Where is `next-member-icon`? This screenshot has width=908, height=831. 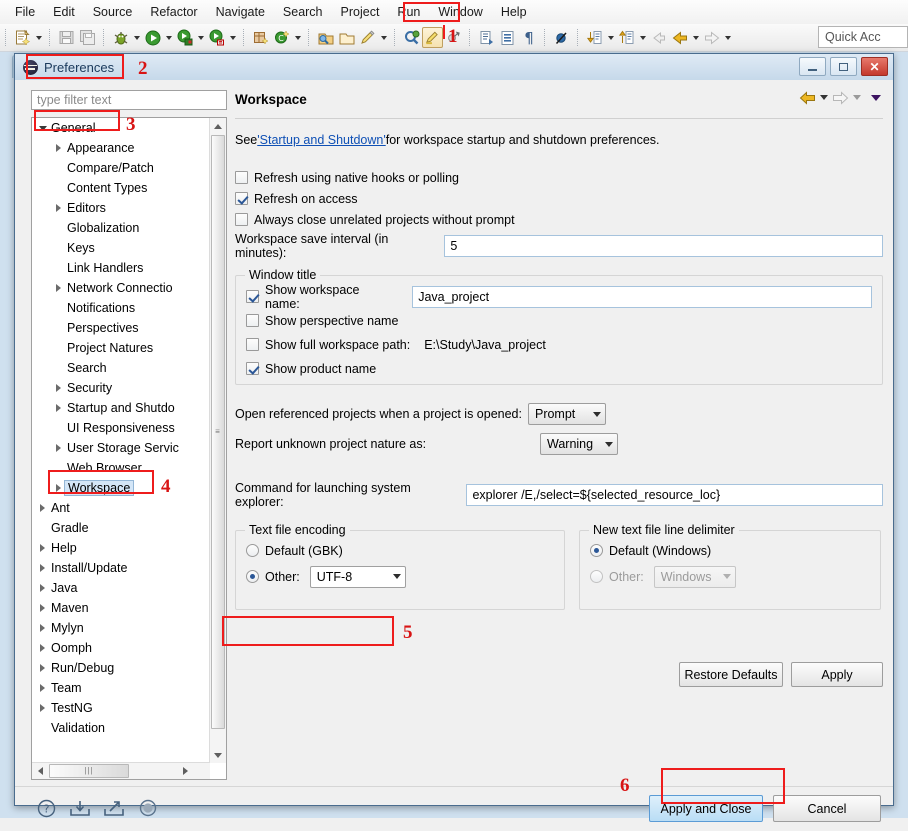 next-member-icon is located at coordinates (594, 37).